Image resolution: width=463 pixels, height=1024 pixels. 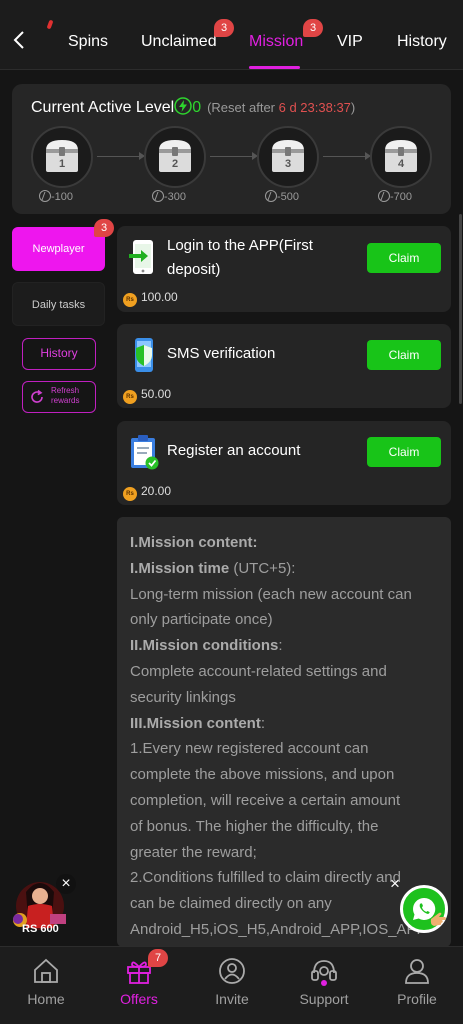 What do you see at coordinates (417, 985) in the screenshot?
I see `nav-profile: Profile` at bounding box center [417, 985].